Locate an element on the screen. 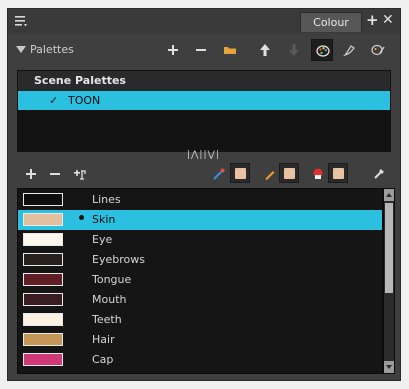 This screenshot has width=409, height=389. color-row: Eye is located at coordinates (200, 240).